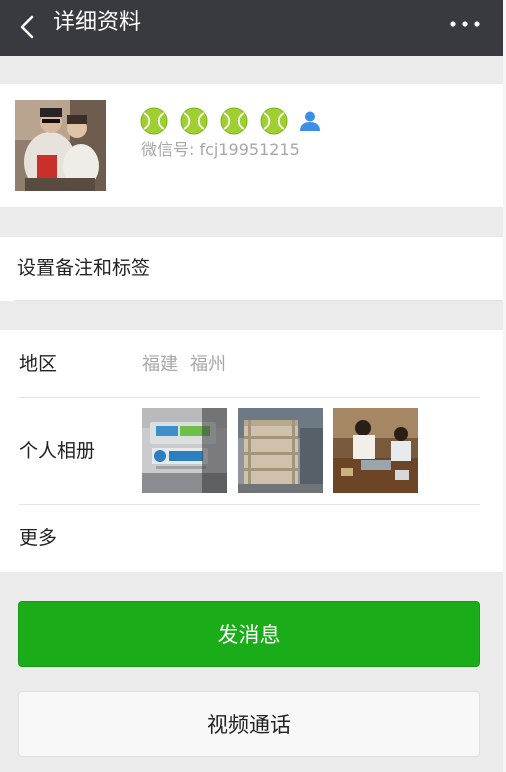 This screenshot has width=506, height=772. I want to click on page-title: 详细资料, so click(97, 22).